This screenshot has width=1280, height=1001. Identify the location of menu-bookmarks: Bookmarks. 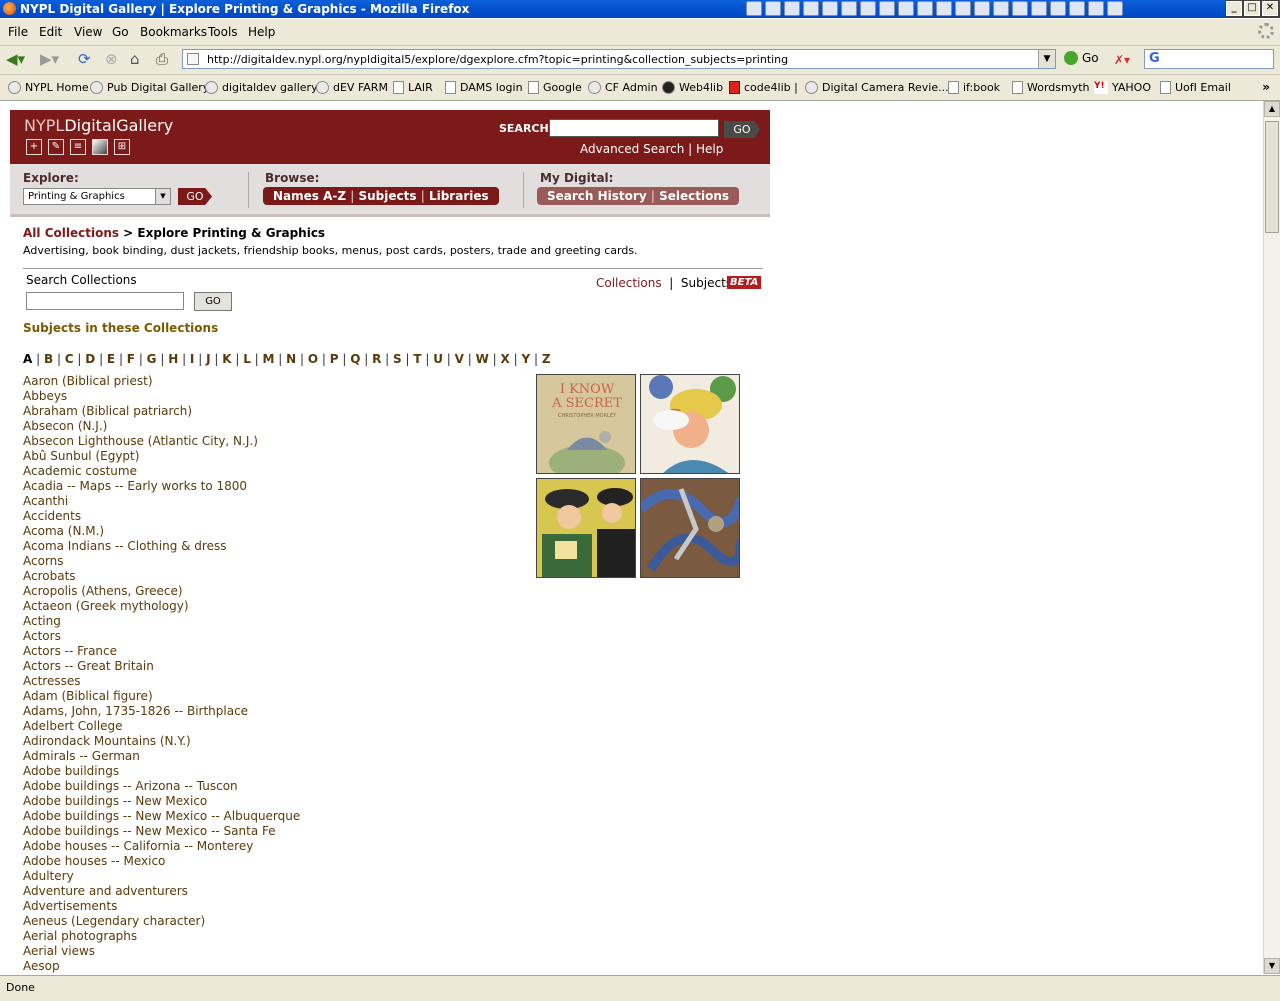
(173, 32).